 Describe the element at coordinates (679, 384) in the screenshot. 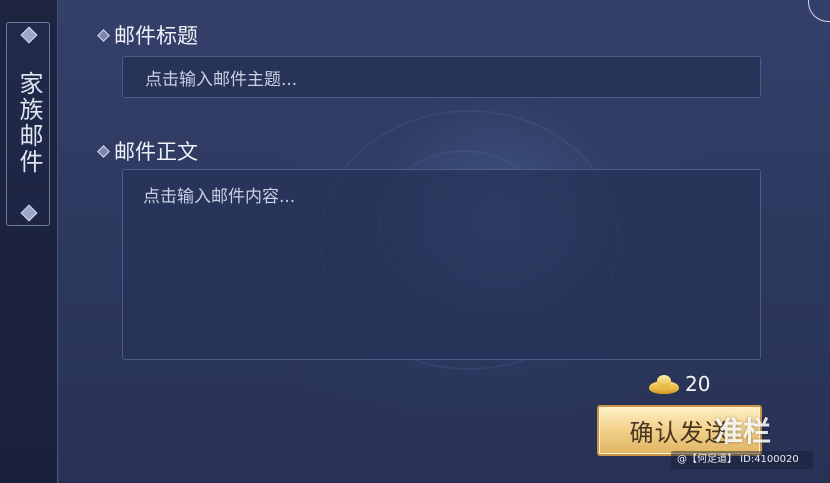

I see `send-cost: 20` at that location.